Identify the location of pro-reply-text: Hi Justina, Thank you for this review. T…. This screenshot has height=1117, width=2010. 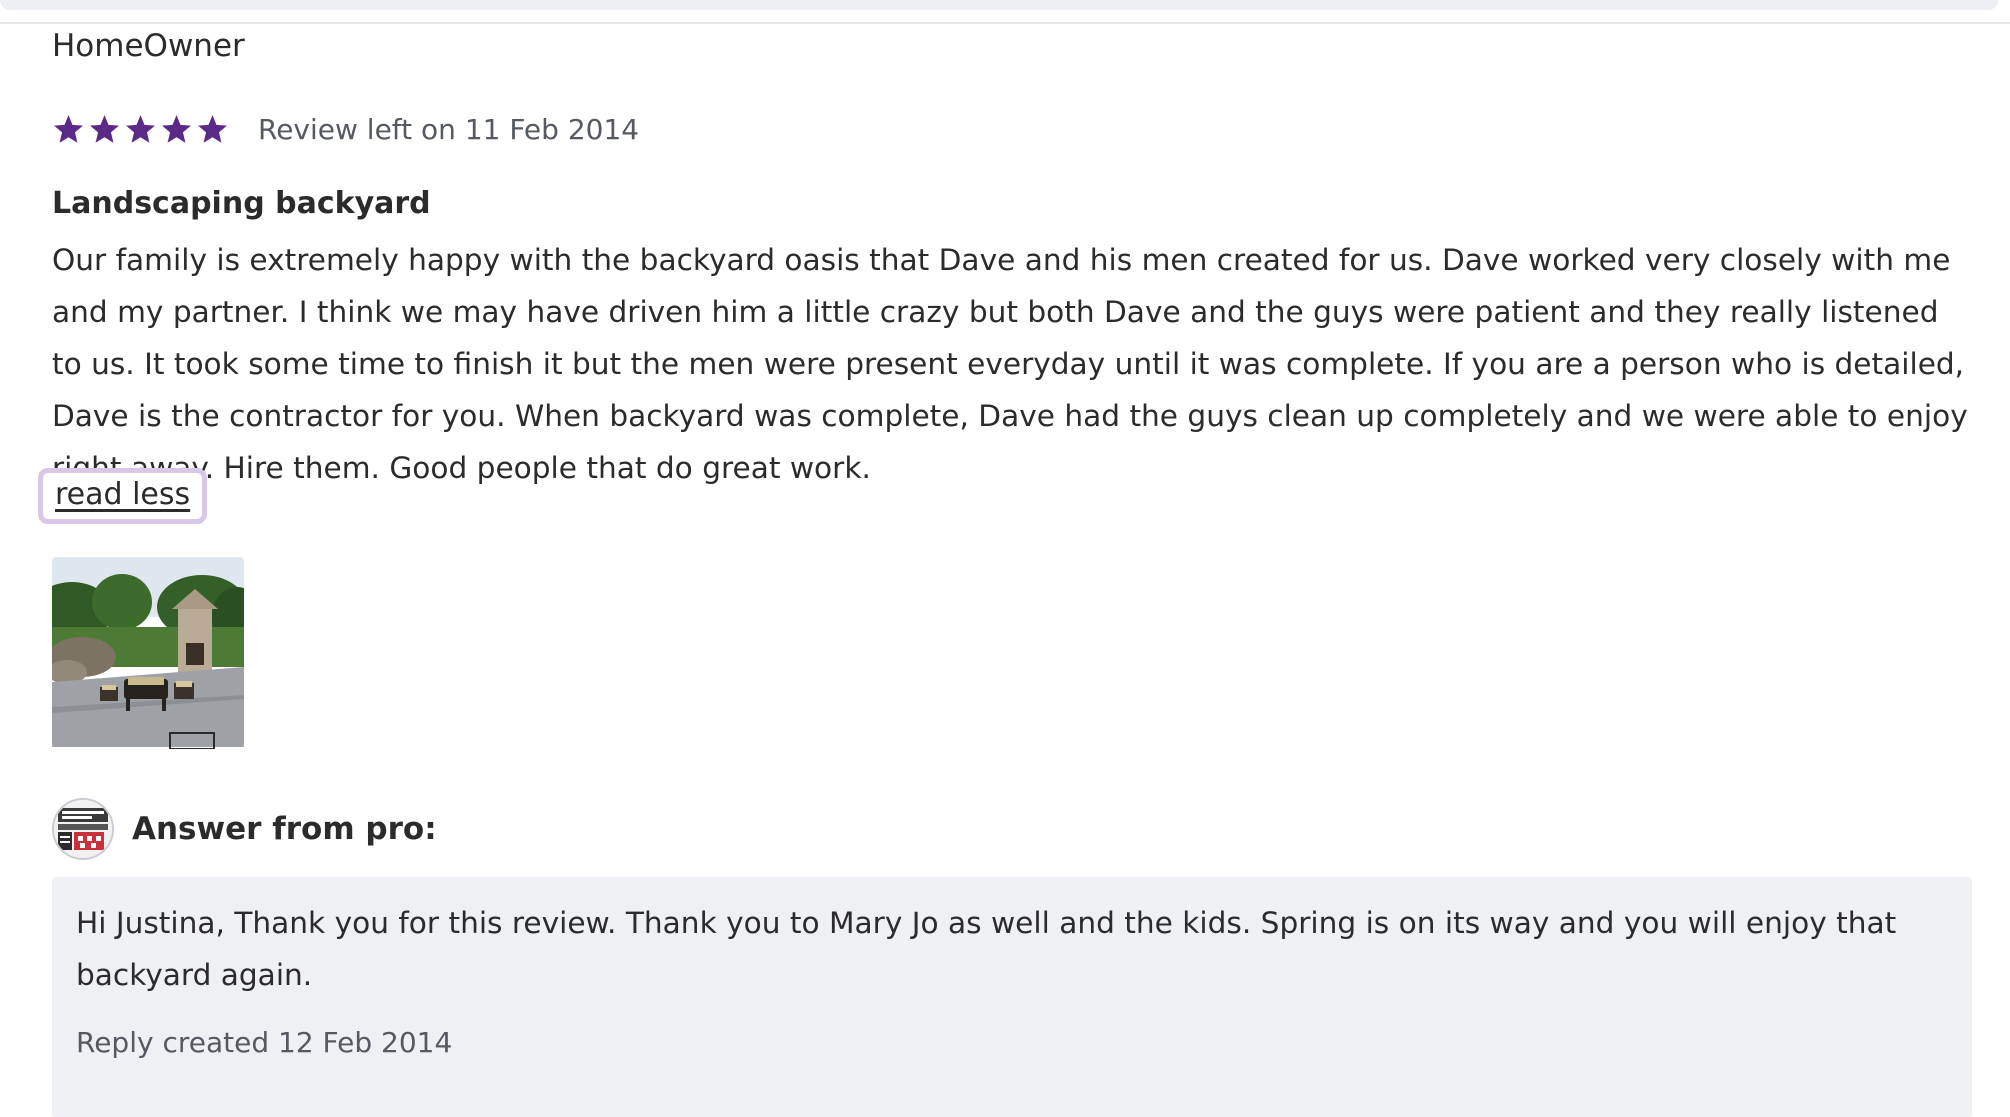
(986, 949).